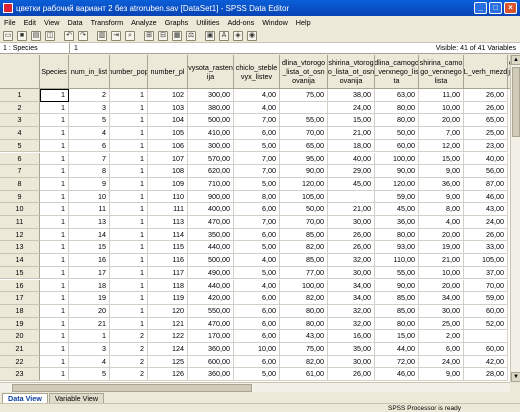 Image resolution: width=520 pixels, height=412 pixels. Describe the element at coordinates (74, 22) in the screenshot. I see `menu-data: Data` at that location.